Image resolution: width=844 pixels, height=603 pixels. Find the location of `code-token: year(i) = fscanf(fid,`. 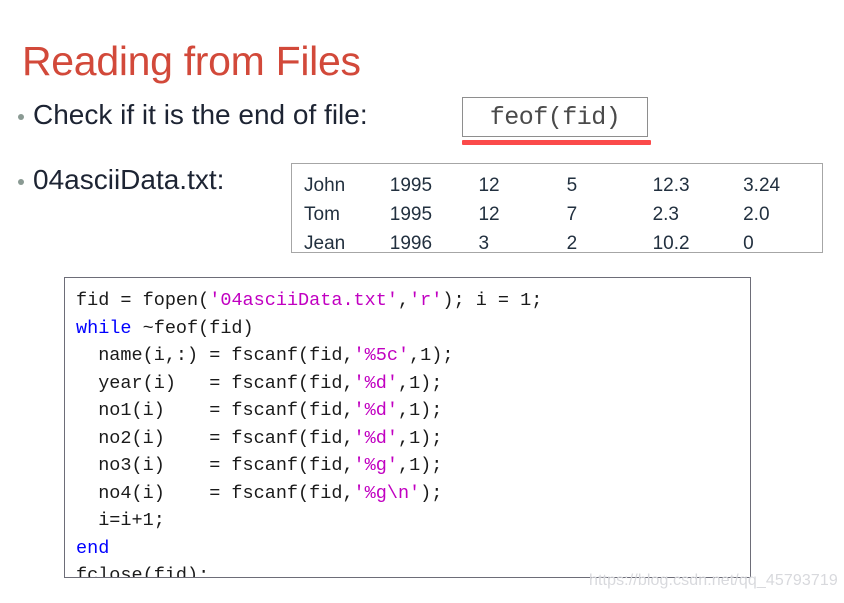

code-token: year(i) = fscanf(fid, is located at coordinates (215, 383).